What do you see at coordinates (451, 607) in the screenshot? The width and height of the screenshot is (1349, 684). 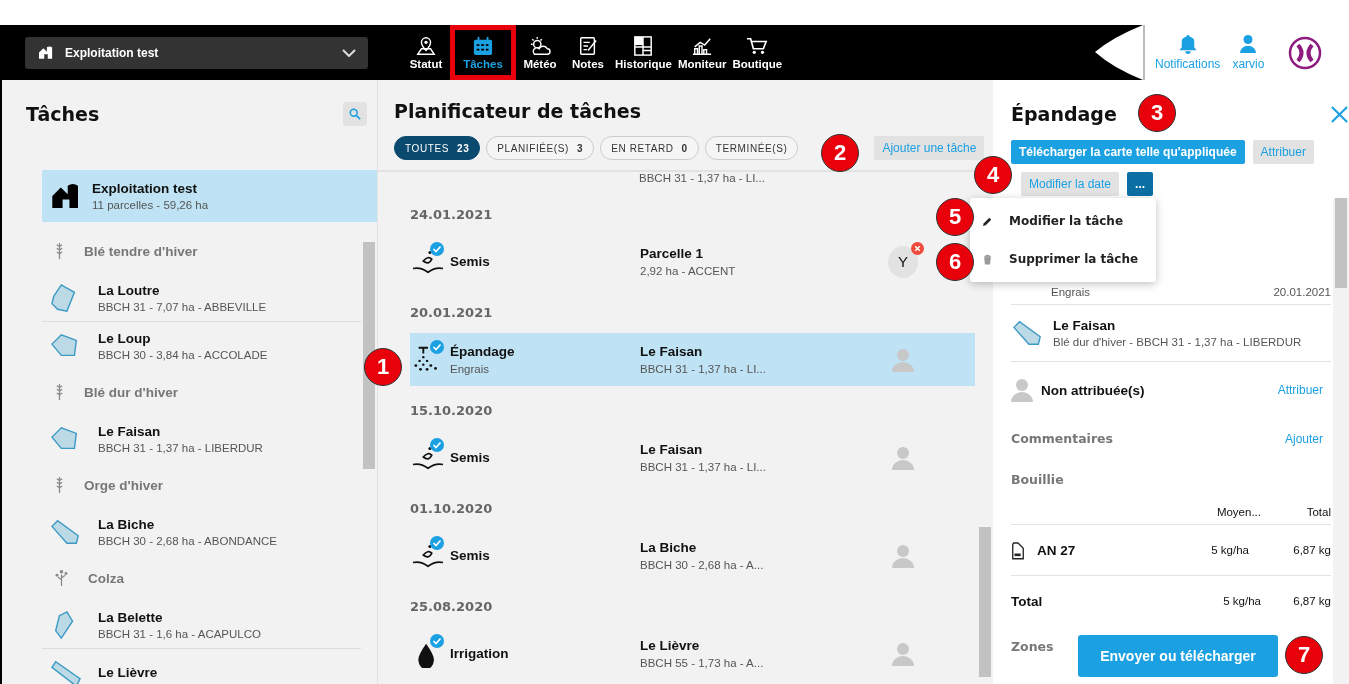 I see `date-heading: 25.08.2020` at bounding box center [451, 607].